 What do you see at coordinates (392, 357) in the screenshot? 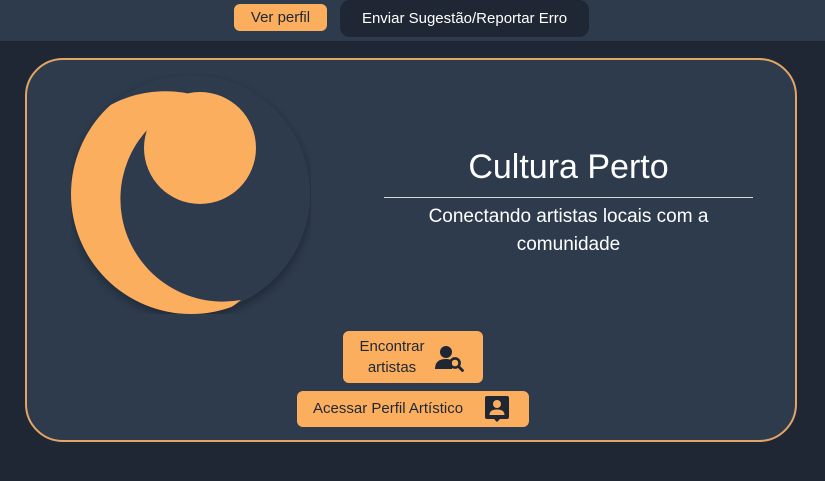
I see `encontrar-artistas-label: Encontrar artistas` at bounding box center [392, 357].